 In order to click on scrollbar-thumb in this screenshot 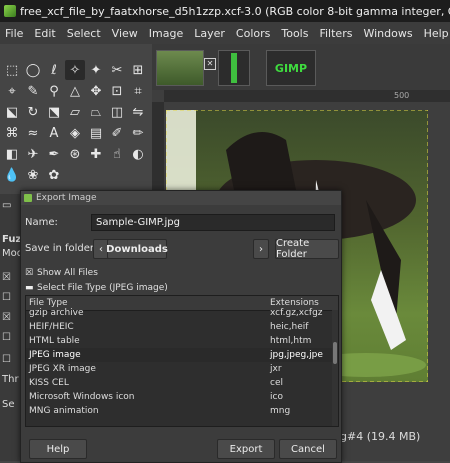, I will do `click(335, 353)`.